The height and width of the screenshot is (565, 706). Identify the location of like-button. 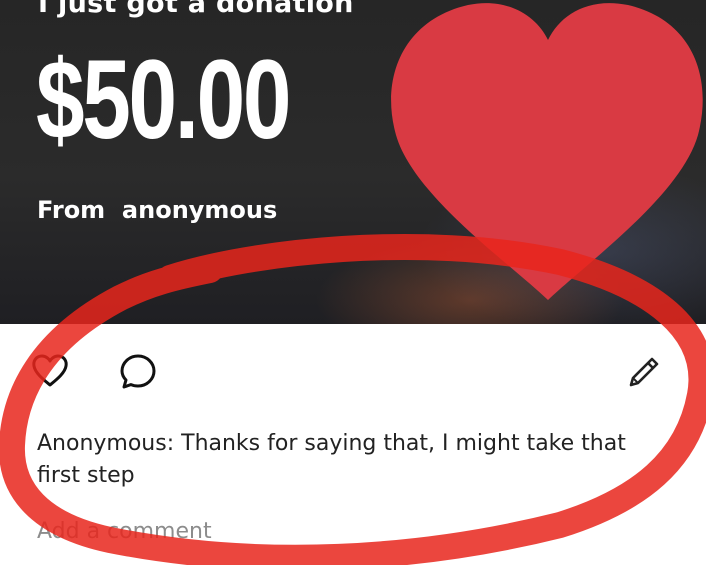
(50, 372).